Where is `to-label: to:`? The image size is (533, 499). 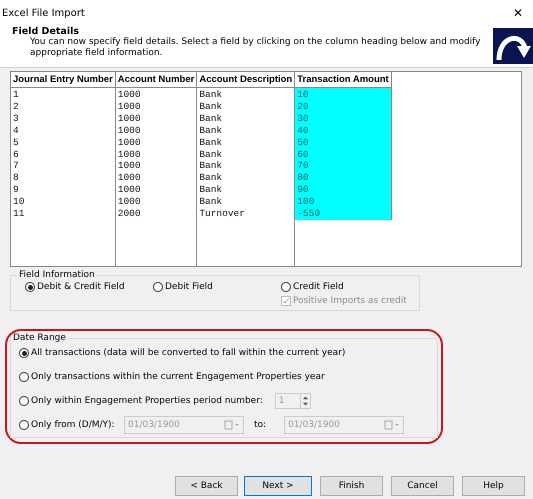 to-label: to: is located at coordinates (260, 425).